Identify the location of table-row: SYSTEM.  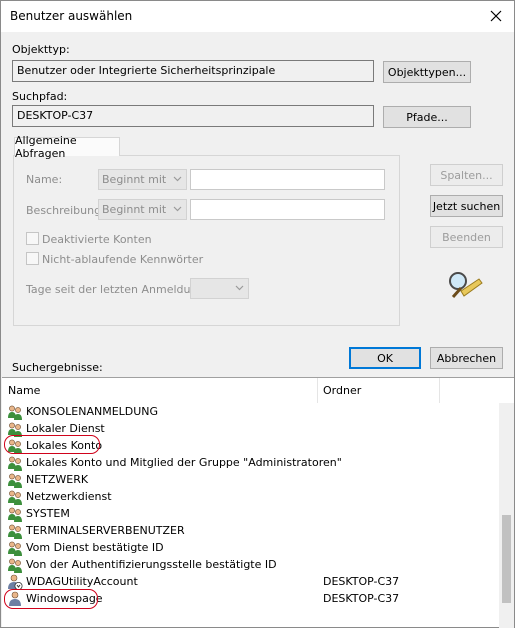
(250, 514).